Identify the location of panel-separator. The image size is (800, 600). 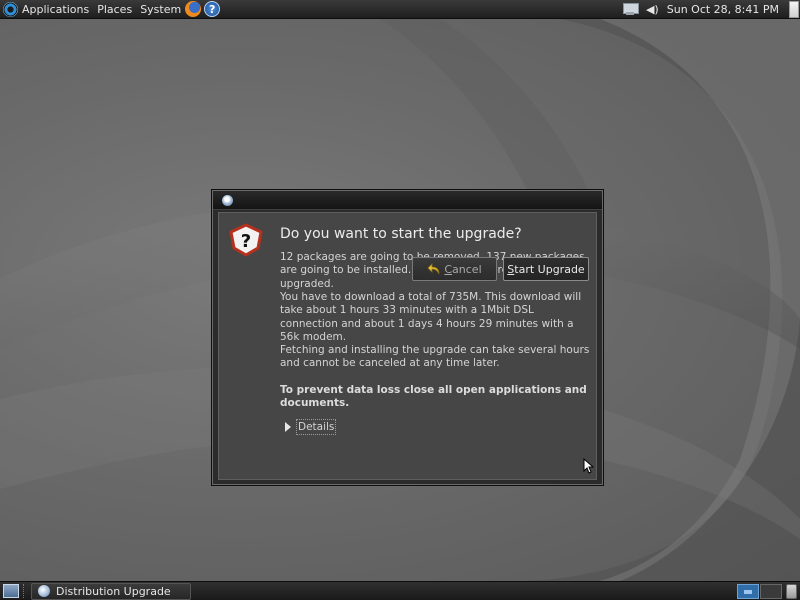
(25, 591).